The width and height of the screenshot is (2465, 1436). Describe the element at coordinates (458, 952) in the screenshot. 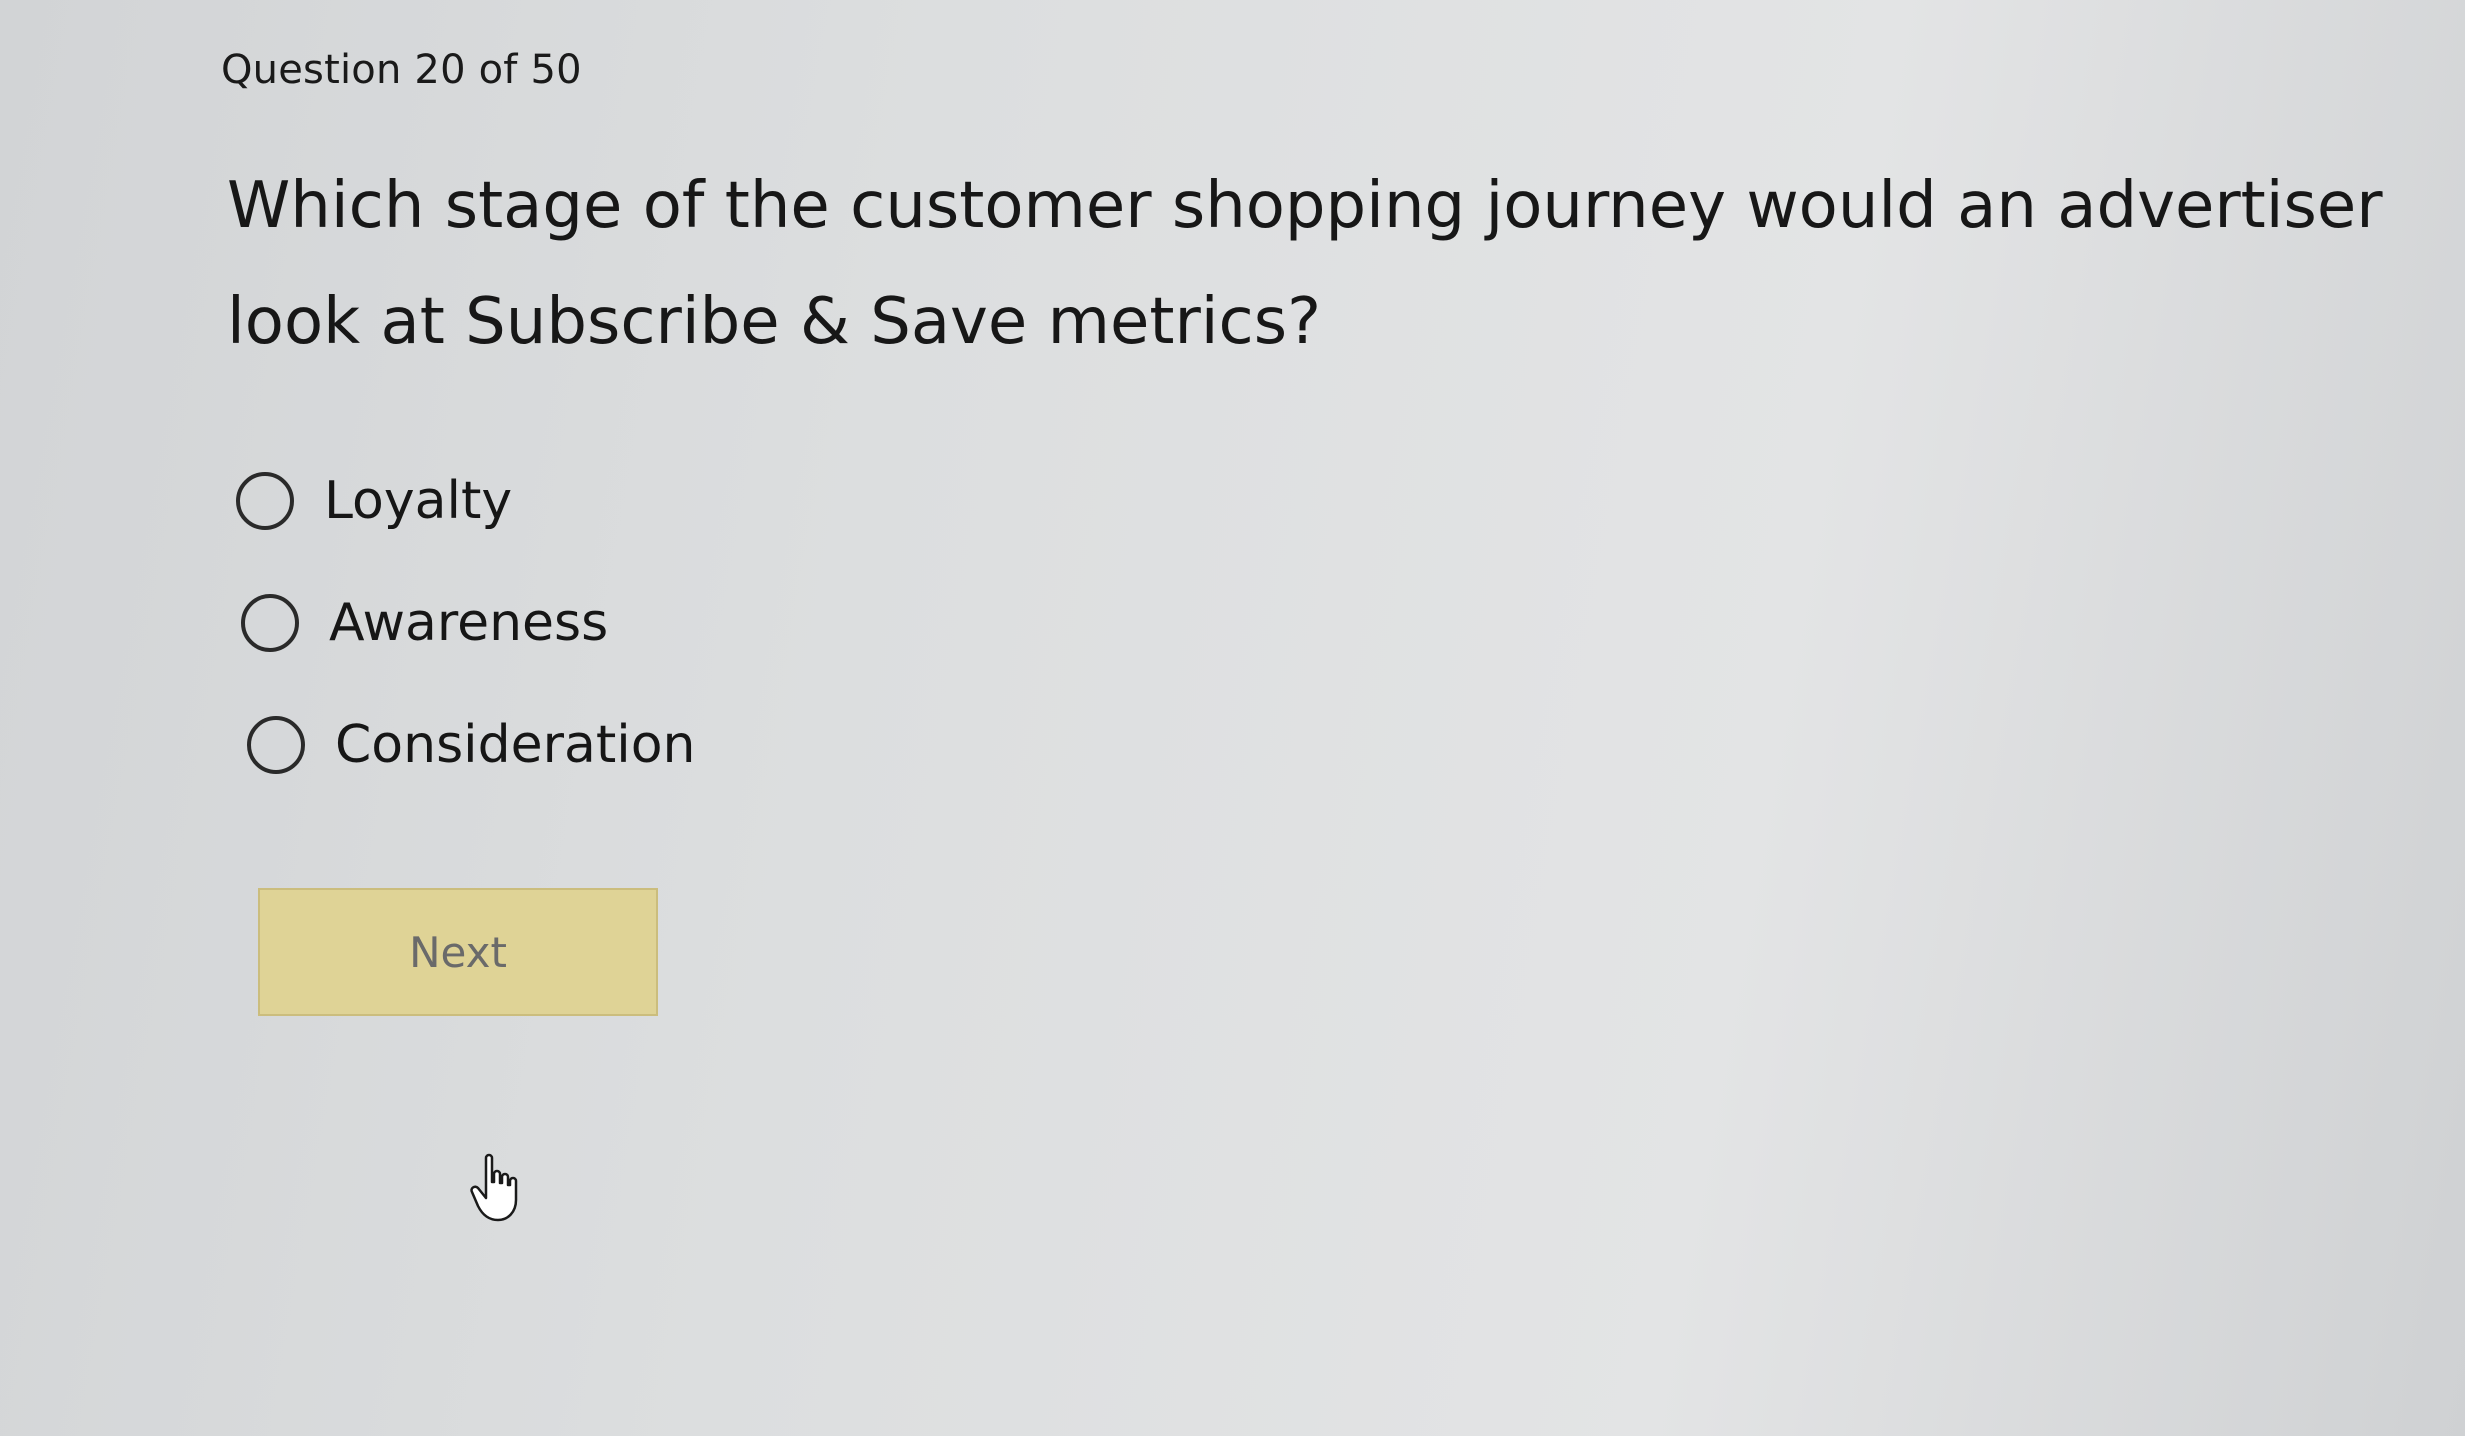

I see `next-button: Next` at that location.